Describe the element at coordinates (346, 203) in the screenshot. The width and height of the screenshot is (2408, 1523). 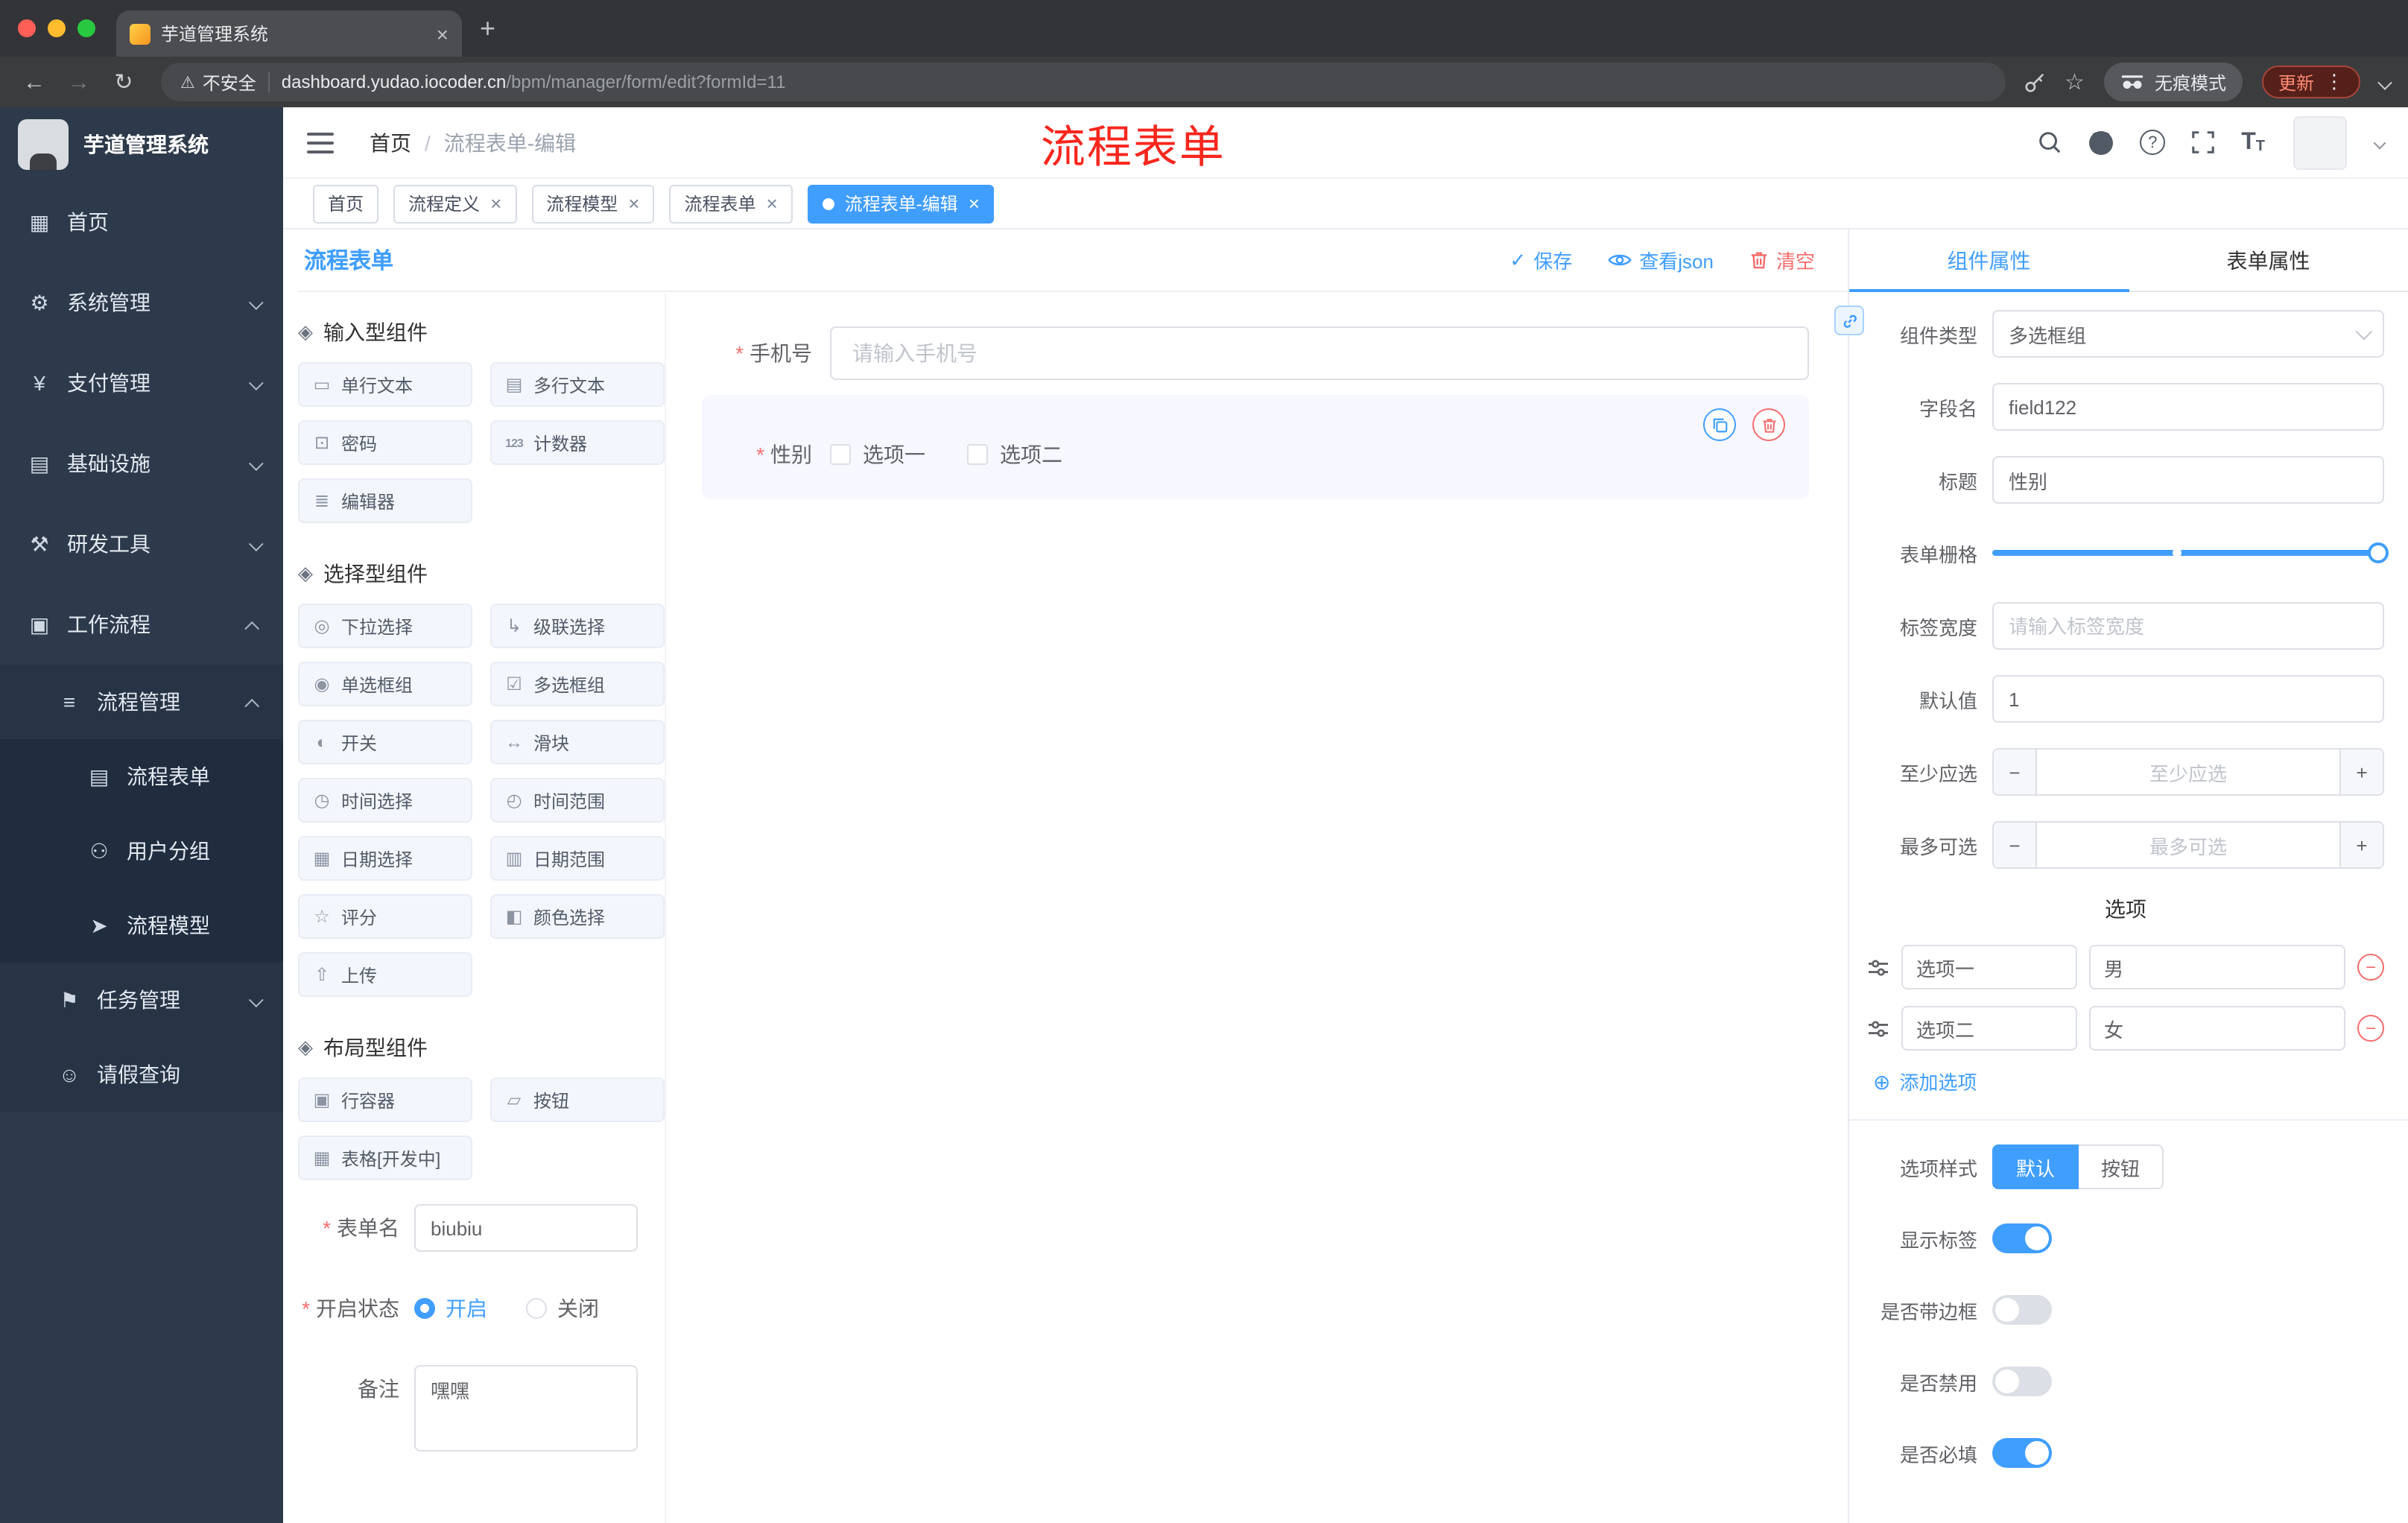
I see `tag-home: 首页` at that location.